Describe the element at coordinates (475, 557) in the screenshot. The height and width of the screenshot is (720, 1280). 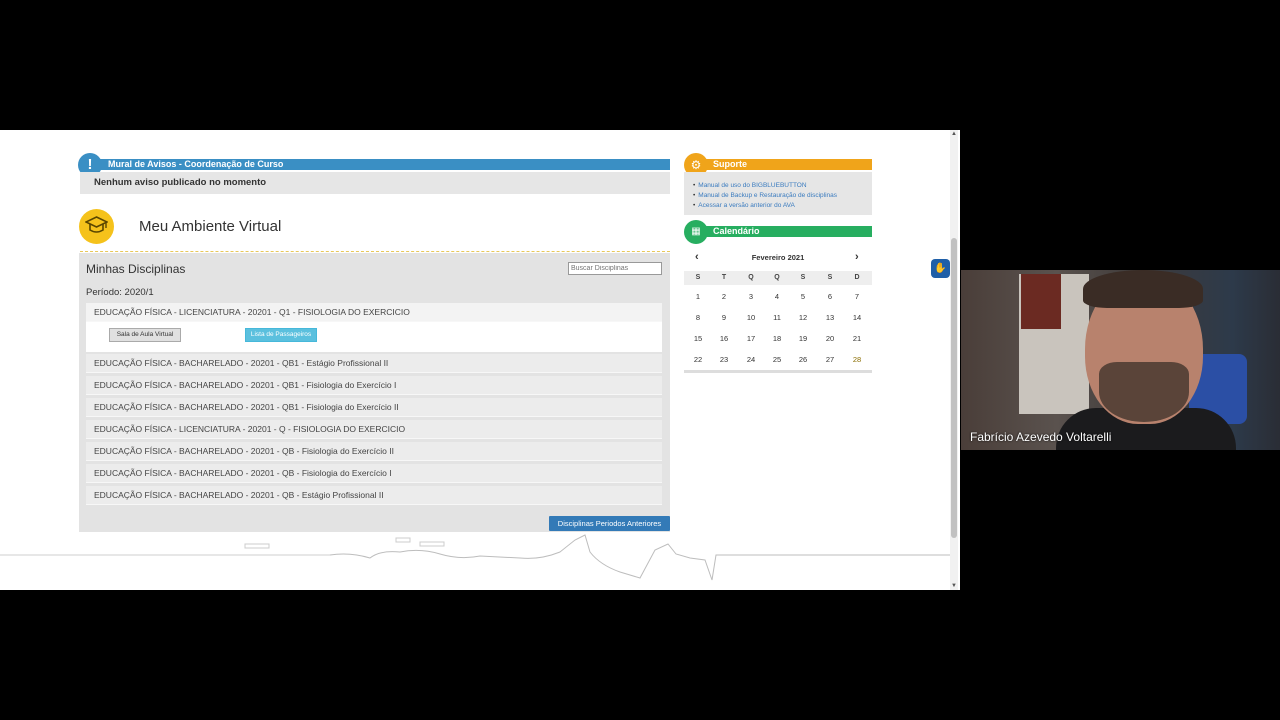
I see `footer-line-art` at that location.